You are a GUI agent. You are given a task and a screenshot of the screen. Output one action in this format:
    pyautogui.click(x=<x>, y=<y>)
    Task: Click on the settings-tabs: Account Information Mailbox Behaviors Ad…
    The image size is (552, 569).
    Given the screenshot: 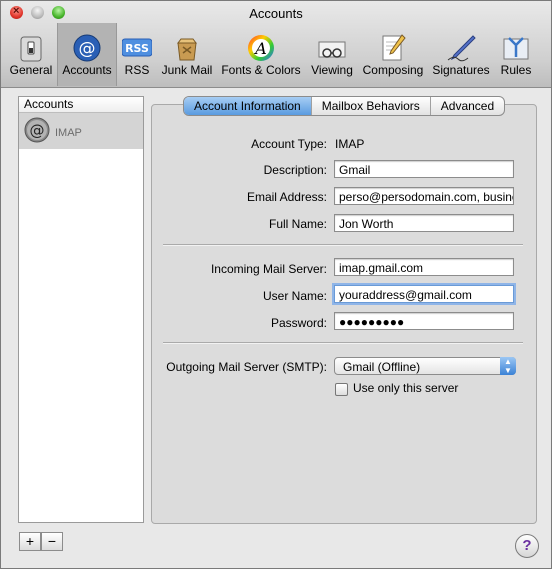 What is the action you would take?
    pyautogui.click(x=344, y=106)
    